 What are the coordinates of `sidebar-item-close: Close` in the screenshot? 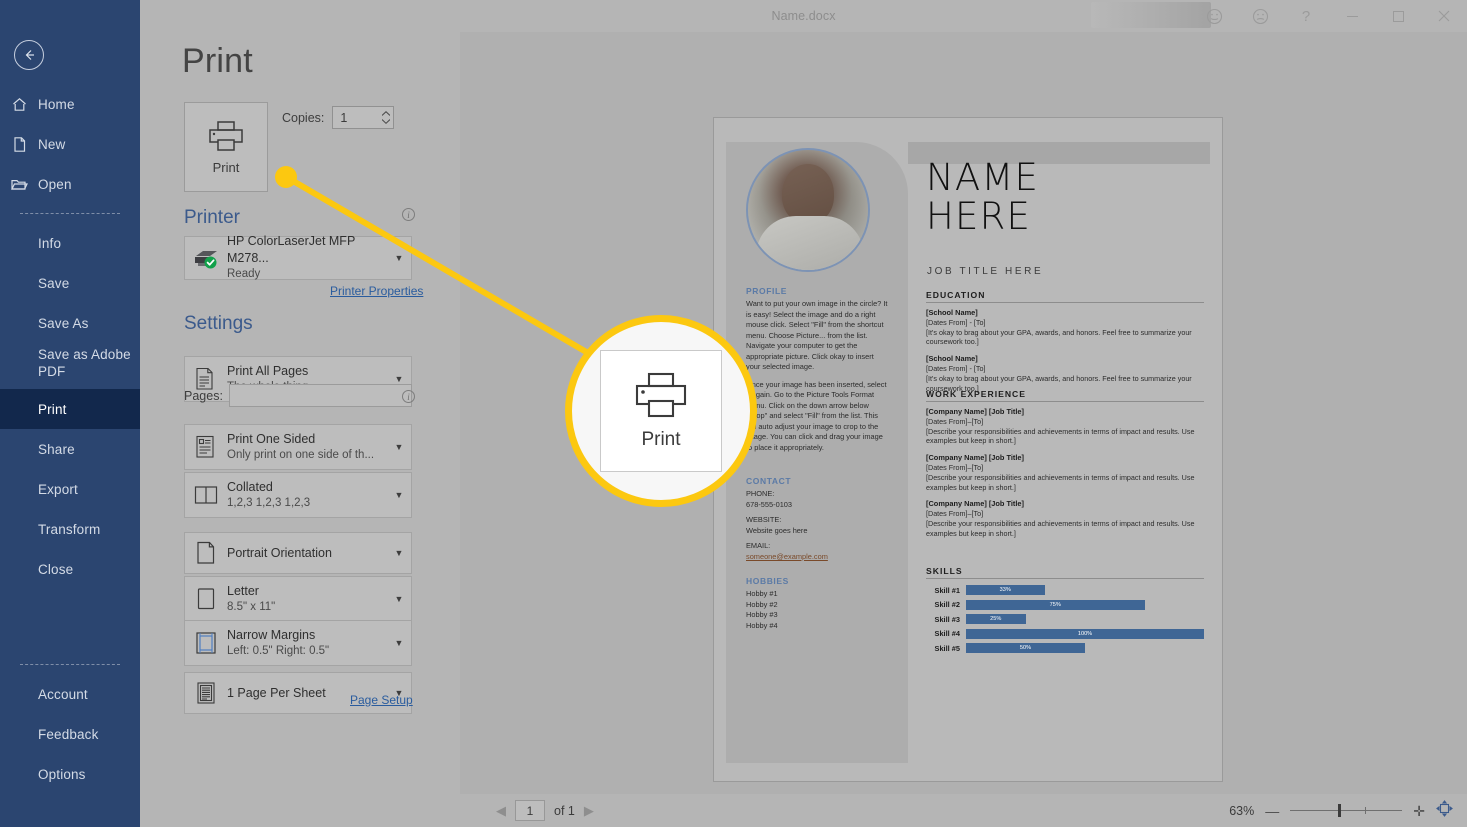 It's located at (70, 569).